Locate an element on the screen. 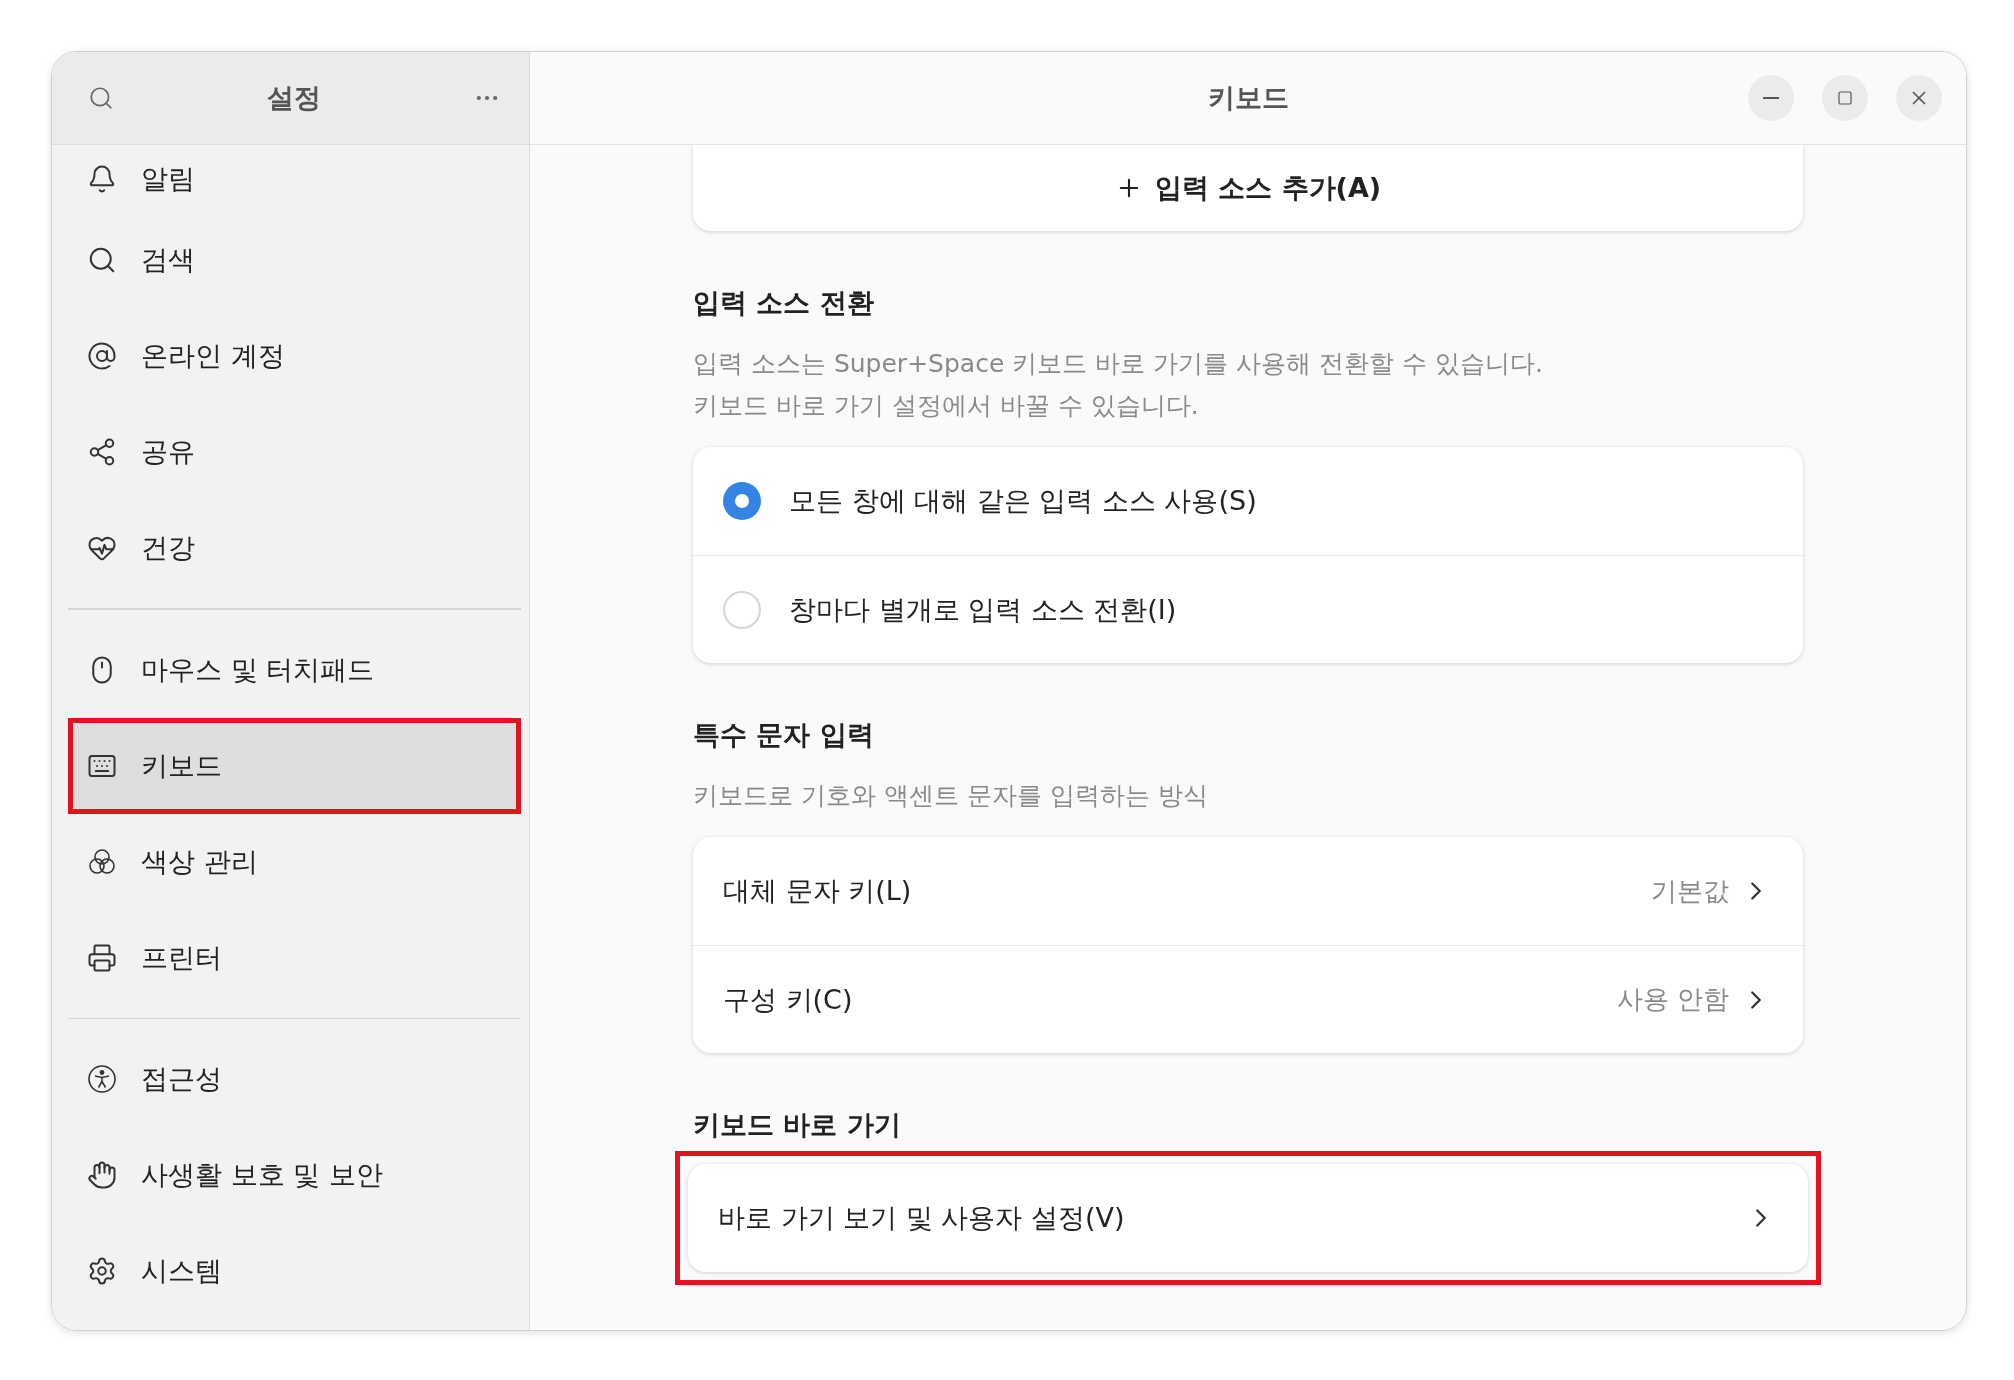 The image size is (2014, 1380). minus-icon is located at coordinates (1771, 98).